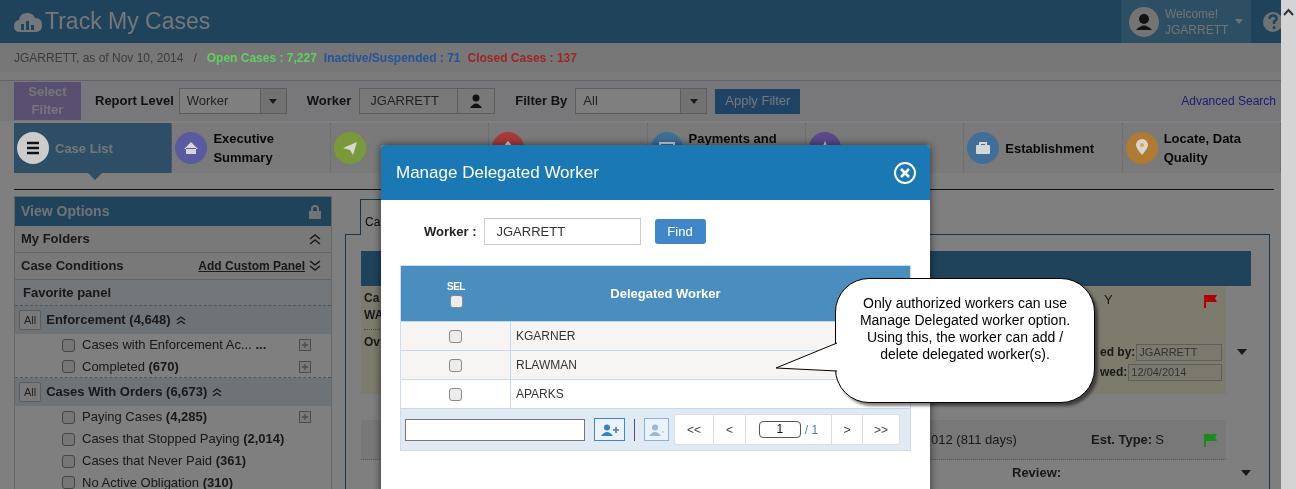 The height and width of the screenshot is (489, 1296). I want to click on field-label: Review:, so click(1037, 473).